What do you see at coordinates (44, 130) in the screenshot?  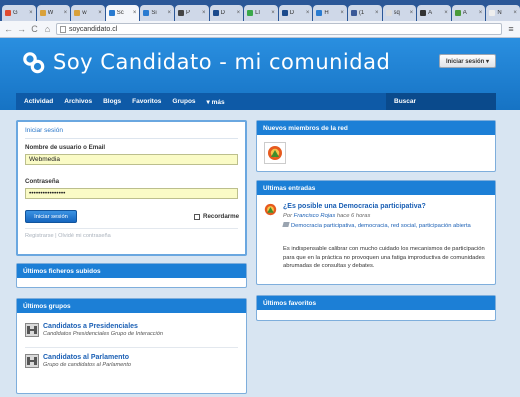 I see `login-title: Iniciar sesión` at bounding box center [44, 130].